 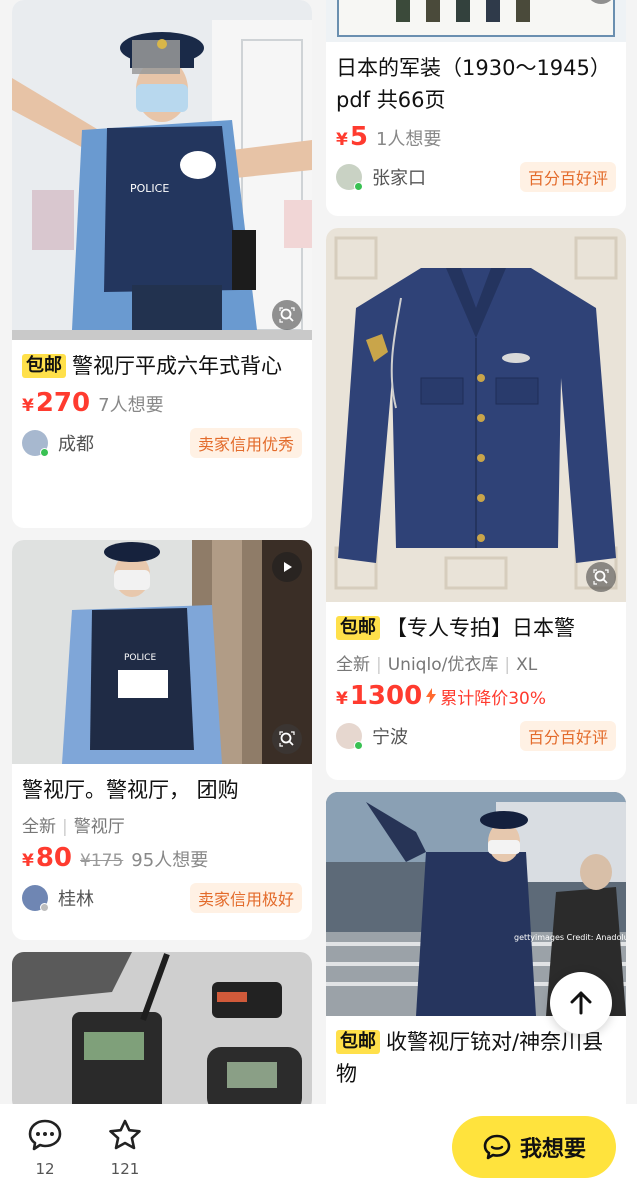 I want to click on product-title: 包邮 收警视厅铳对/神奈川县物, so click(x=476, y=1058).